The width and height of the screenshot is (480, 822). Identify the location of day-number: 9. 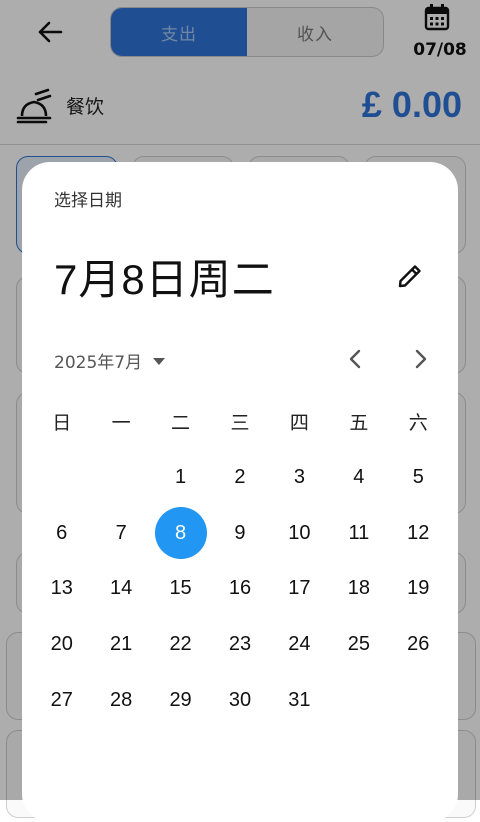
(240, 532).